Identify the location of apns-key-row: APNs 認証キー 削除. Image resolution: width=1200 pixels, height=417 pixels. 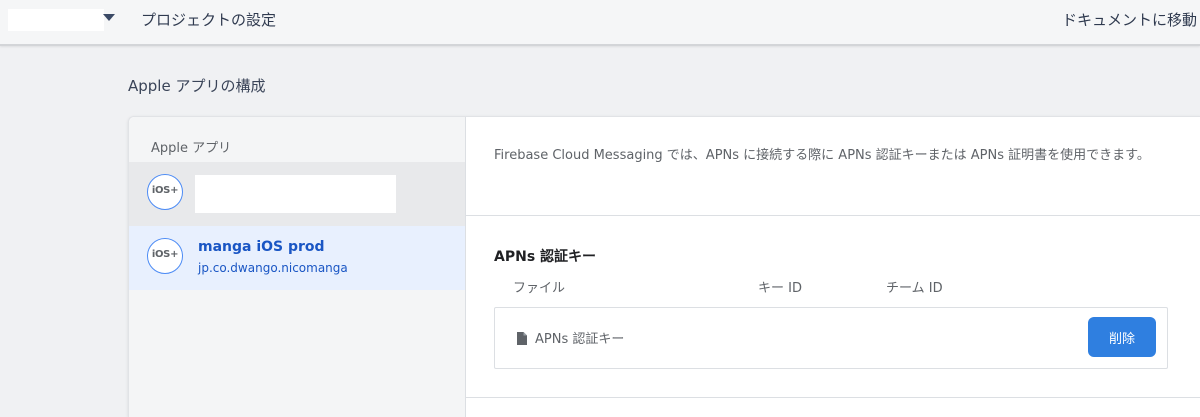
(831, 338).